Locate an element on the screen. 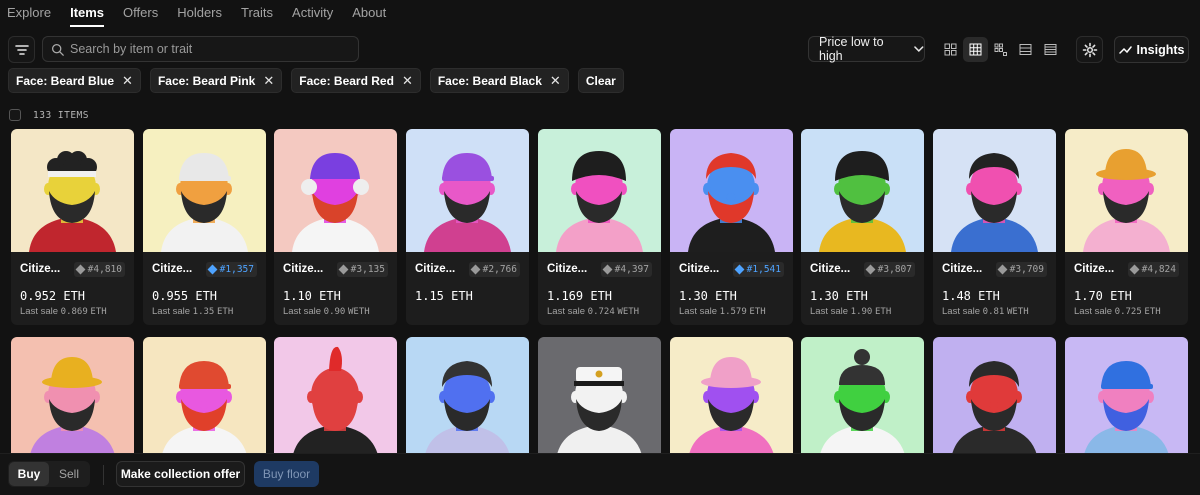  view-table-button is located at coordinates (1050, 49).